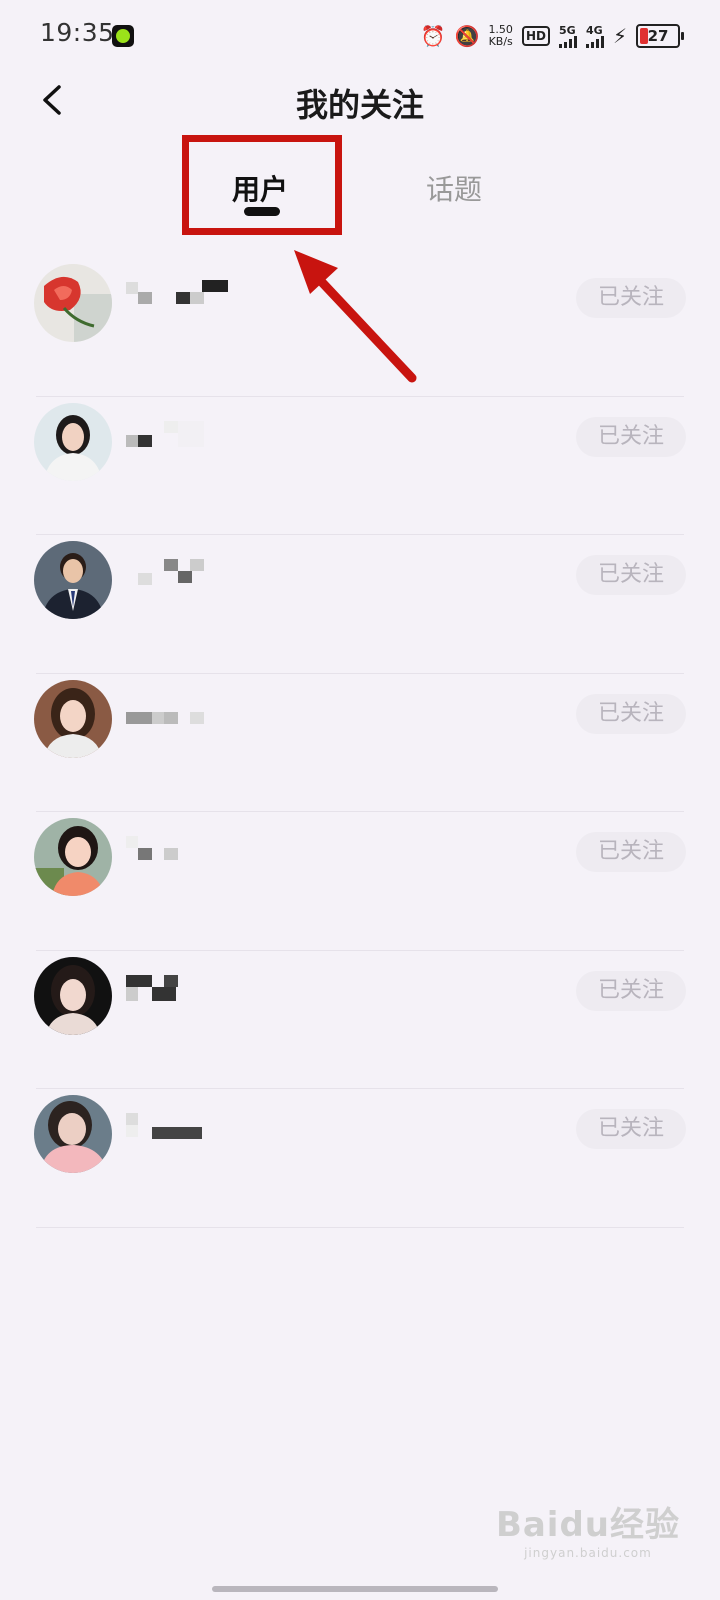 Image resolution: width=720 pixels, height=1600 pixels. Describe the element at coordinates (500, 41) in the screenshot. I see `network-speed-unit: KB/s` at that location.